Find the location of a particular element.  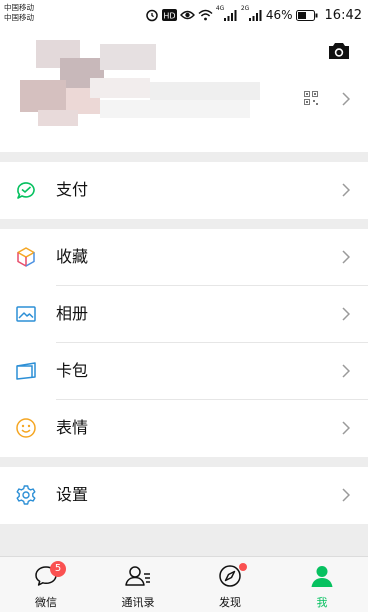

signal-2g: 2G is located at coordinates (252, 13).